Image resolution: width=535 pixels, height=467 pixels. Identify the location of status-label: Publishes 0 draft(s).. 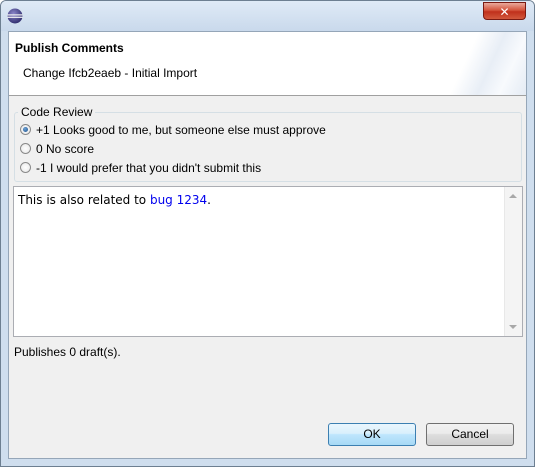
(67, 352).